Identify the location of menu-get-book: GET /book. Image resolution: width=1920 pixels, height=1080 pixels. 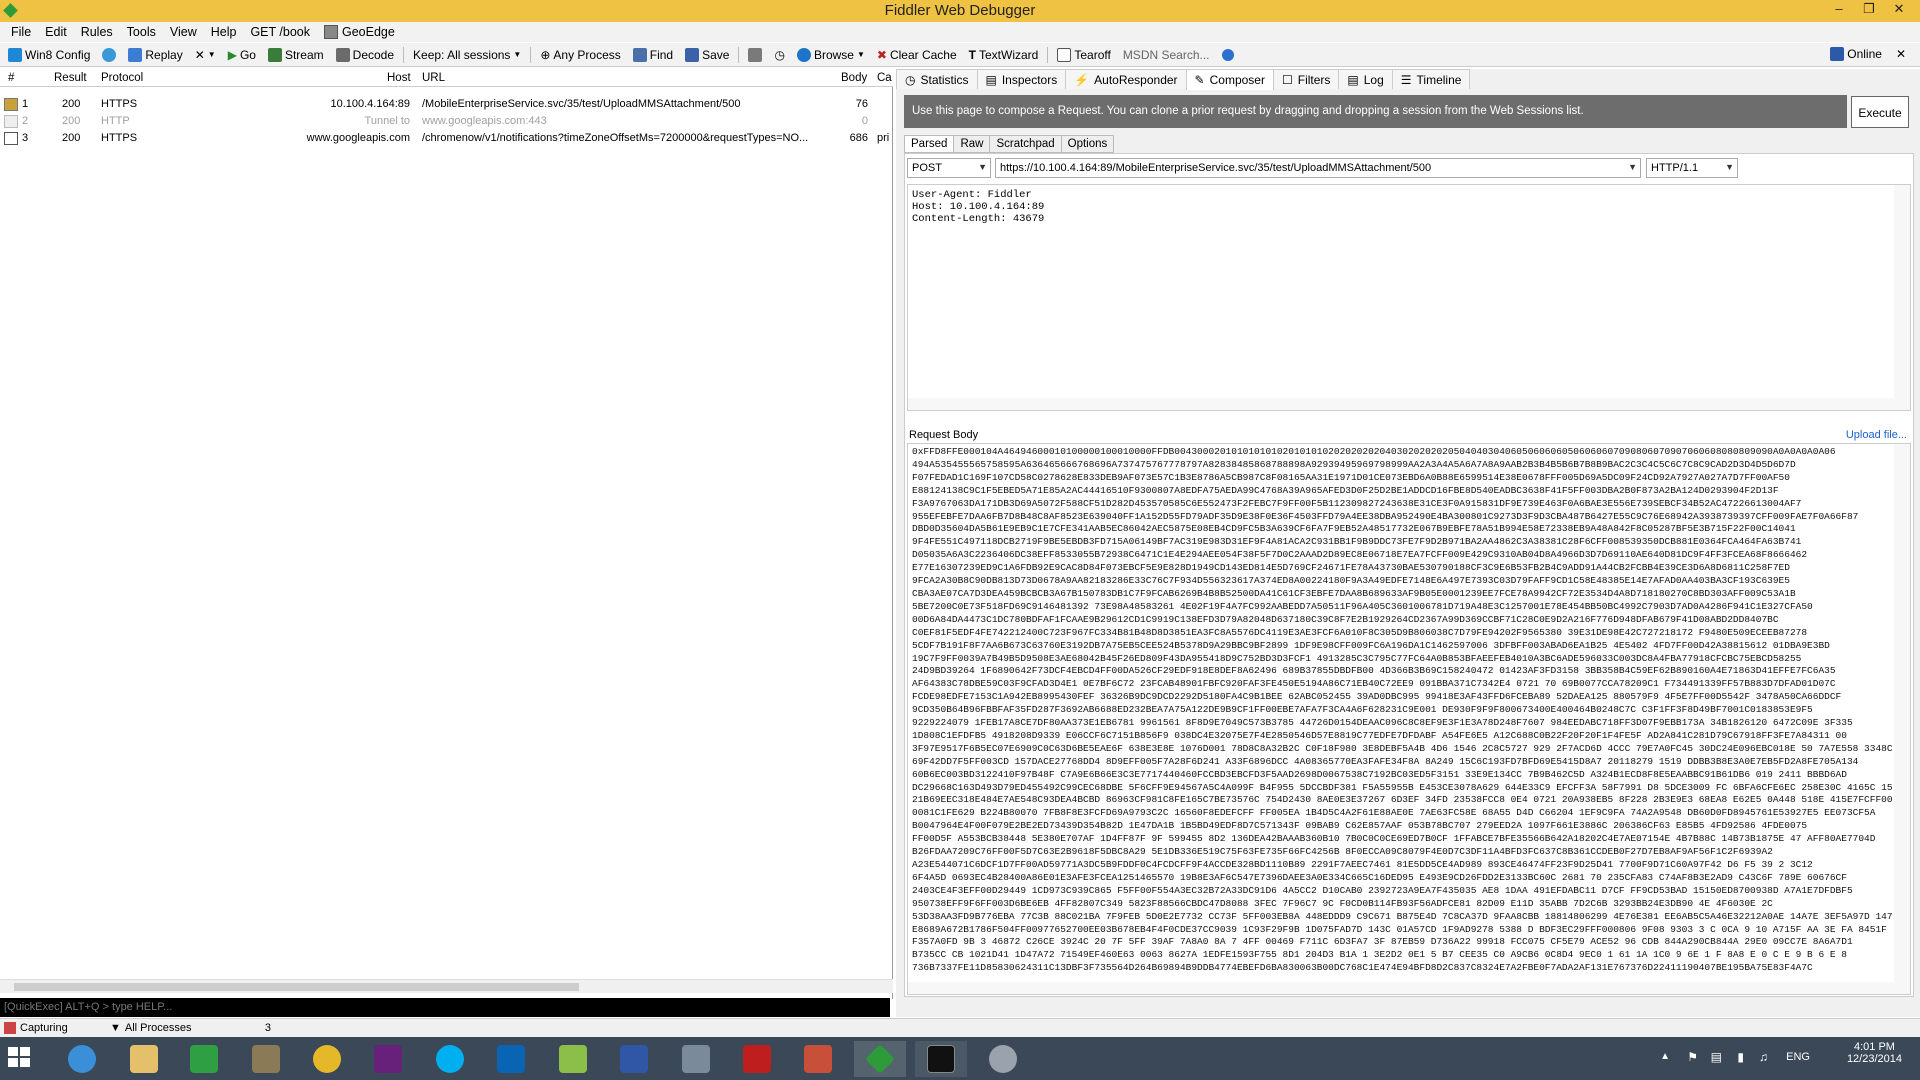
(280, 32).